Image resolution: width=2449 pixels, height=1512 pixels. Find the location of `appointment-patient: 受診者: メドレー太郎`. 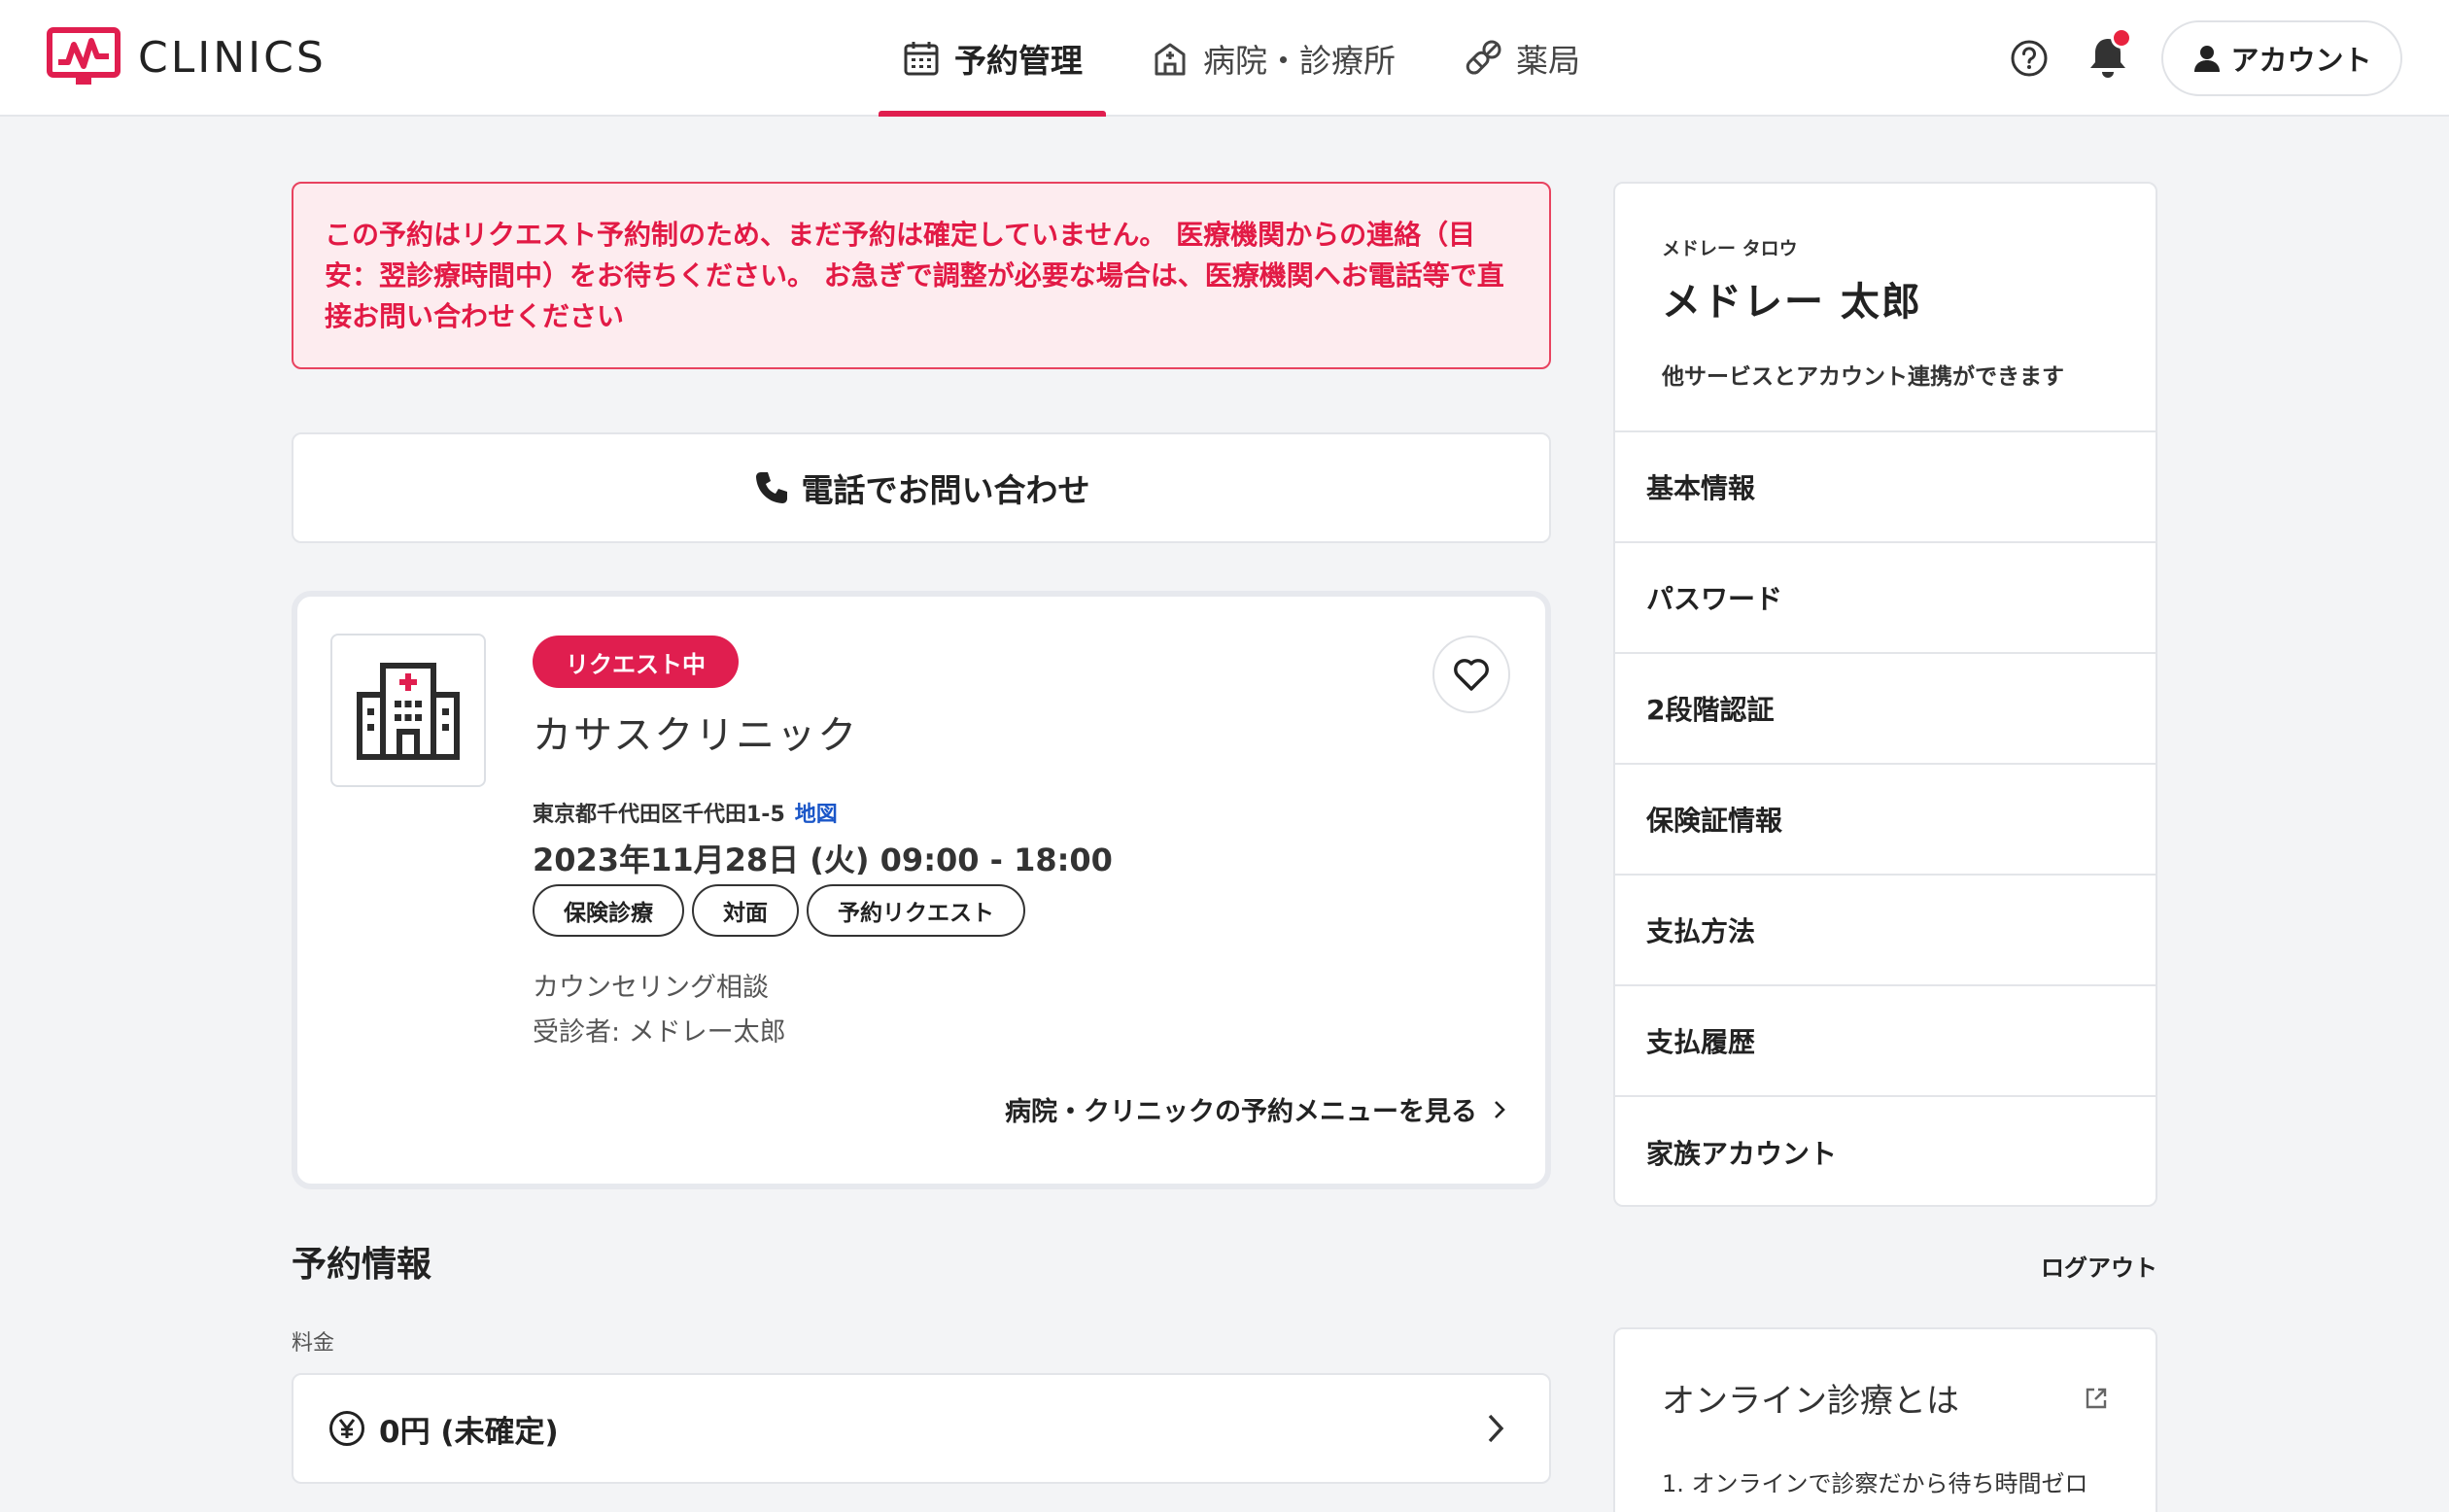

appointment-patient: 受診者: メドレー太郎 is located at coordinates (659, 1032).